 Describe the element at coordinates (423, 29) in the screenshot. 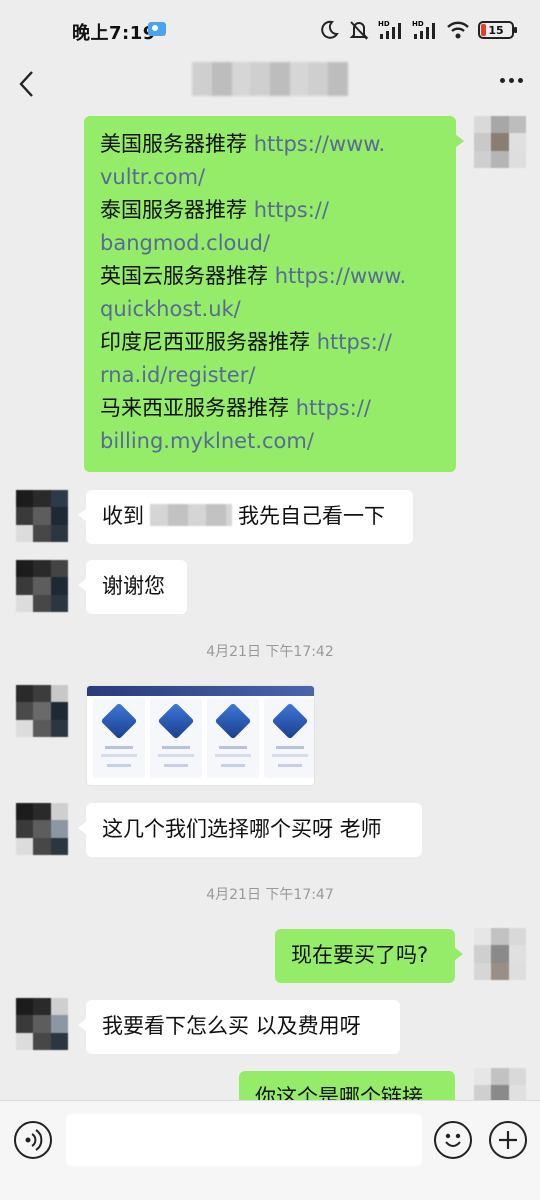

I see `signal-2-icon: HD` at that location.